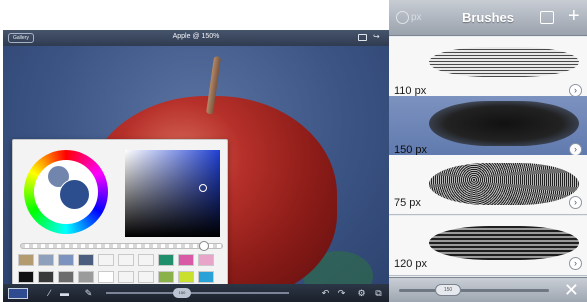  I want to click on brush-item-75: 75 px ›, so click(488, 185).